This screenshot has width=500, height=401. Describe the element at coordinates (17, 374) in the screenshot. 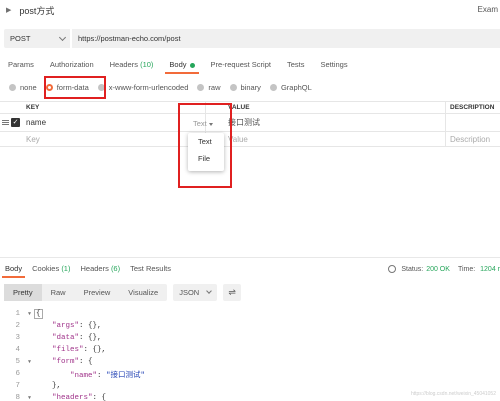

I see `line-number: 6` at that location.